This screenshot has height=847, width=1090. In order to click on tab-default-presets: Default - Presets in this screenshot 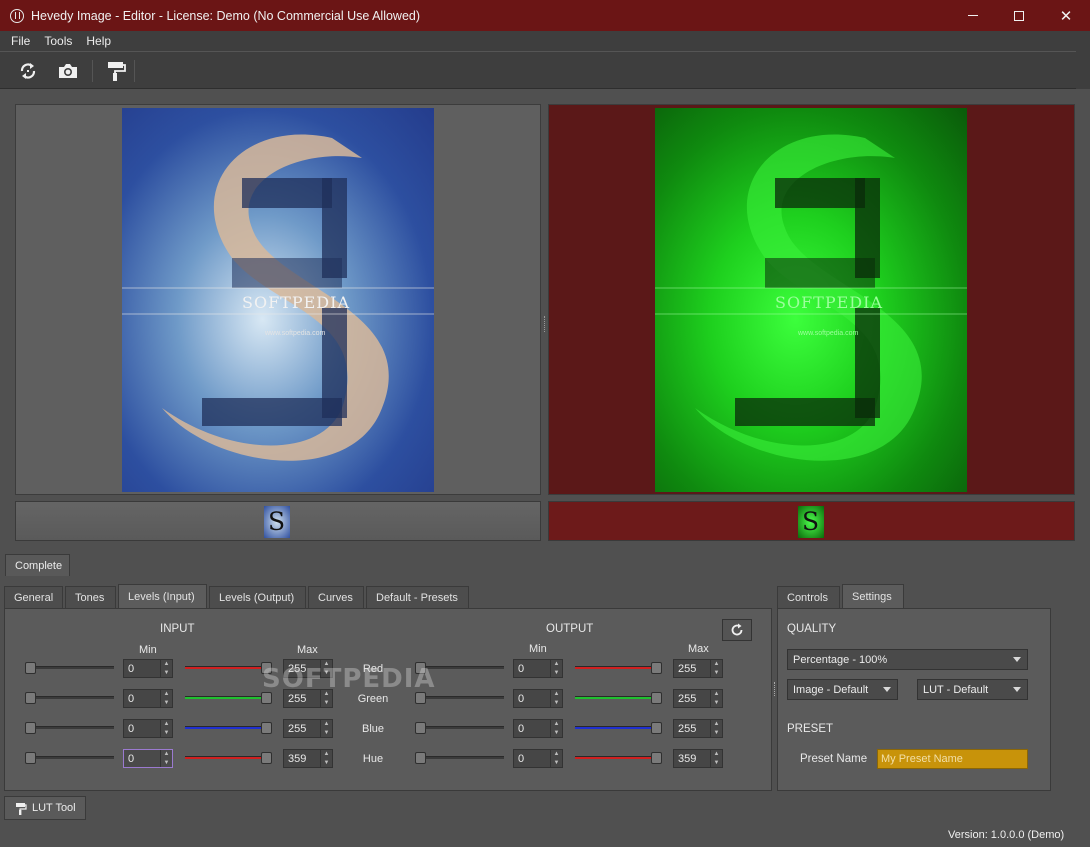, I will do `click(417, 597)`.